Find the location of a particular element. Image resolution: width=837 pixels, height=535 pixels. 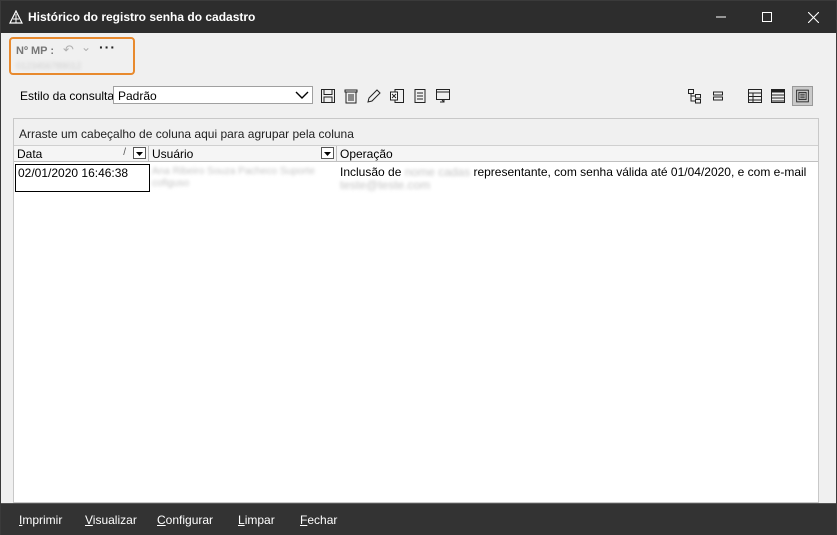

collapse-rows-icon is located at coordinates (718, 96).